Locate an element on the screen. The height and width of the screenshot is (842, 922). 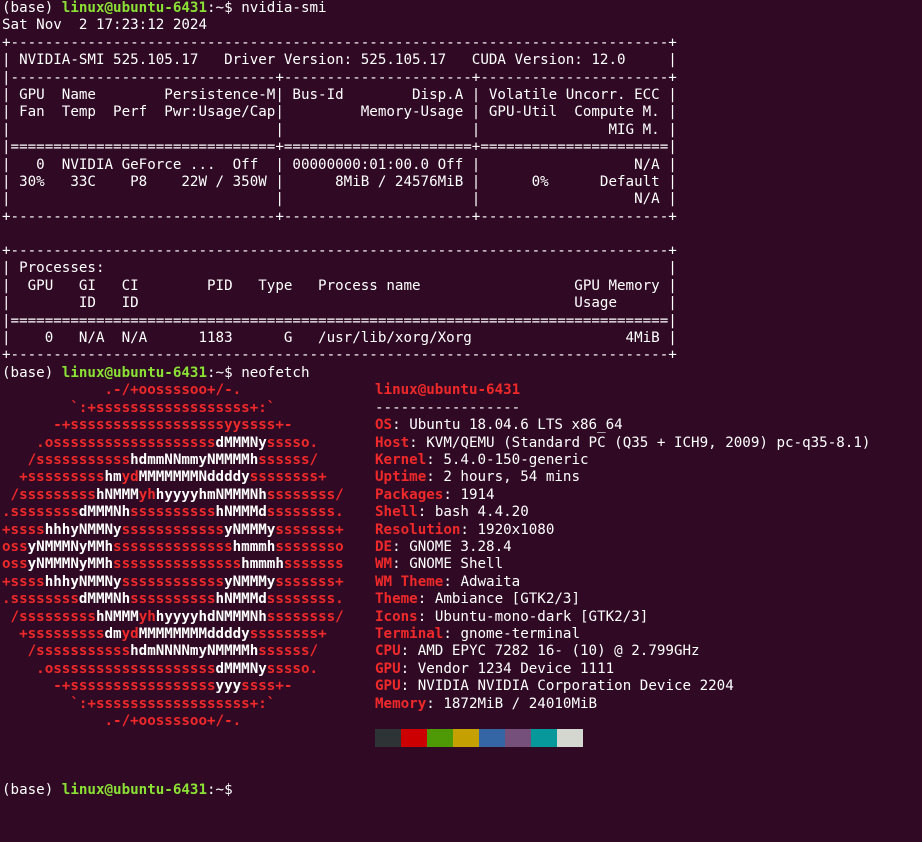
neofetch-underline: ----------------- is located at coordinates (448, 407).